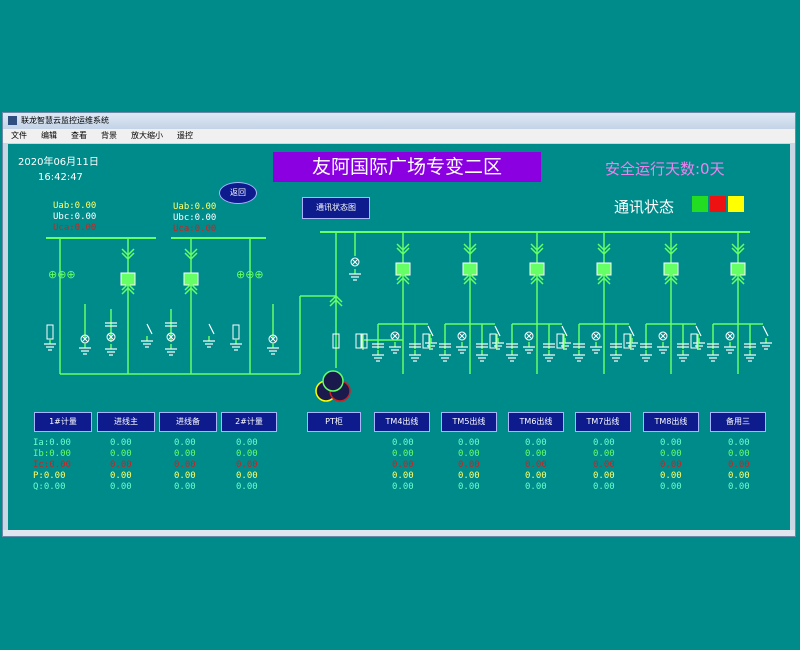  I want to click on status-strip, so click(399, 533).